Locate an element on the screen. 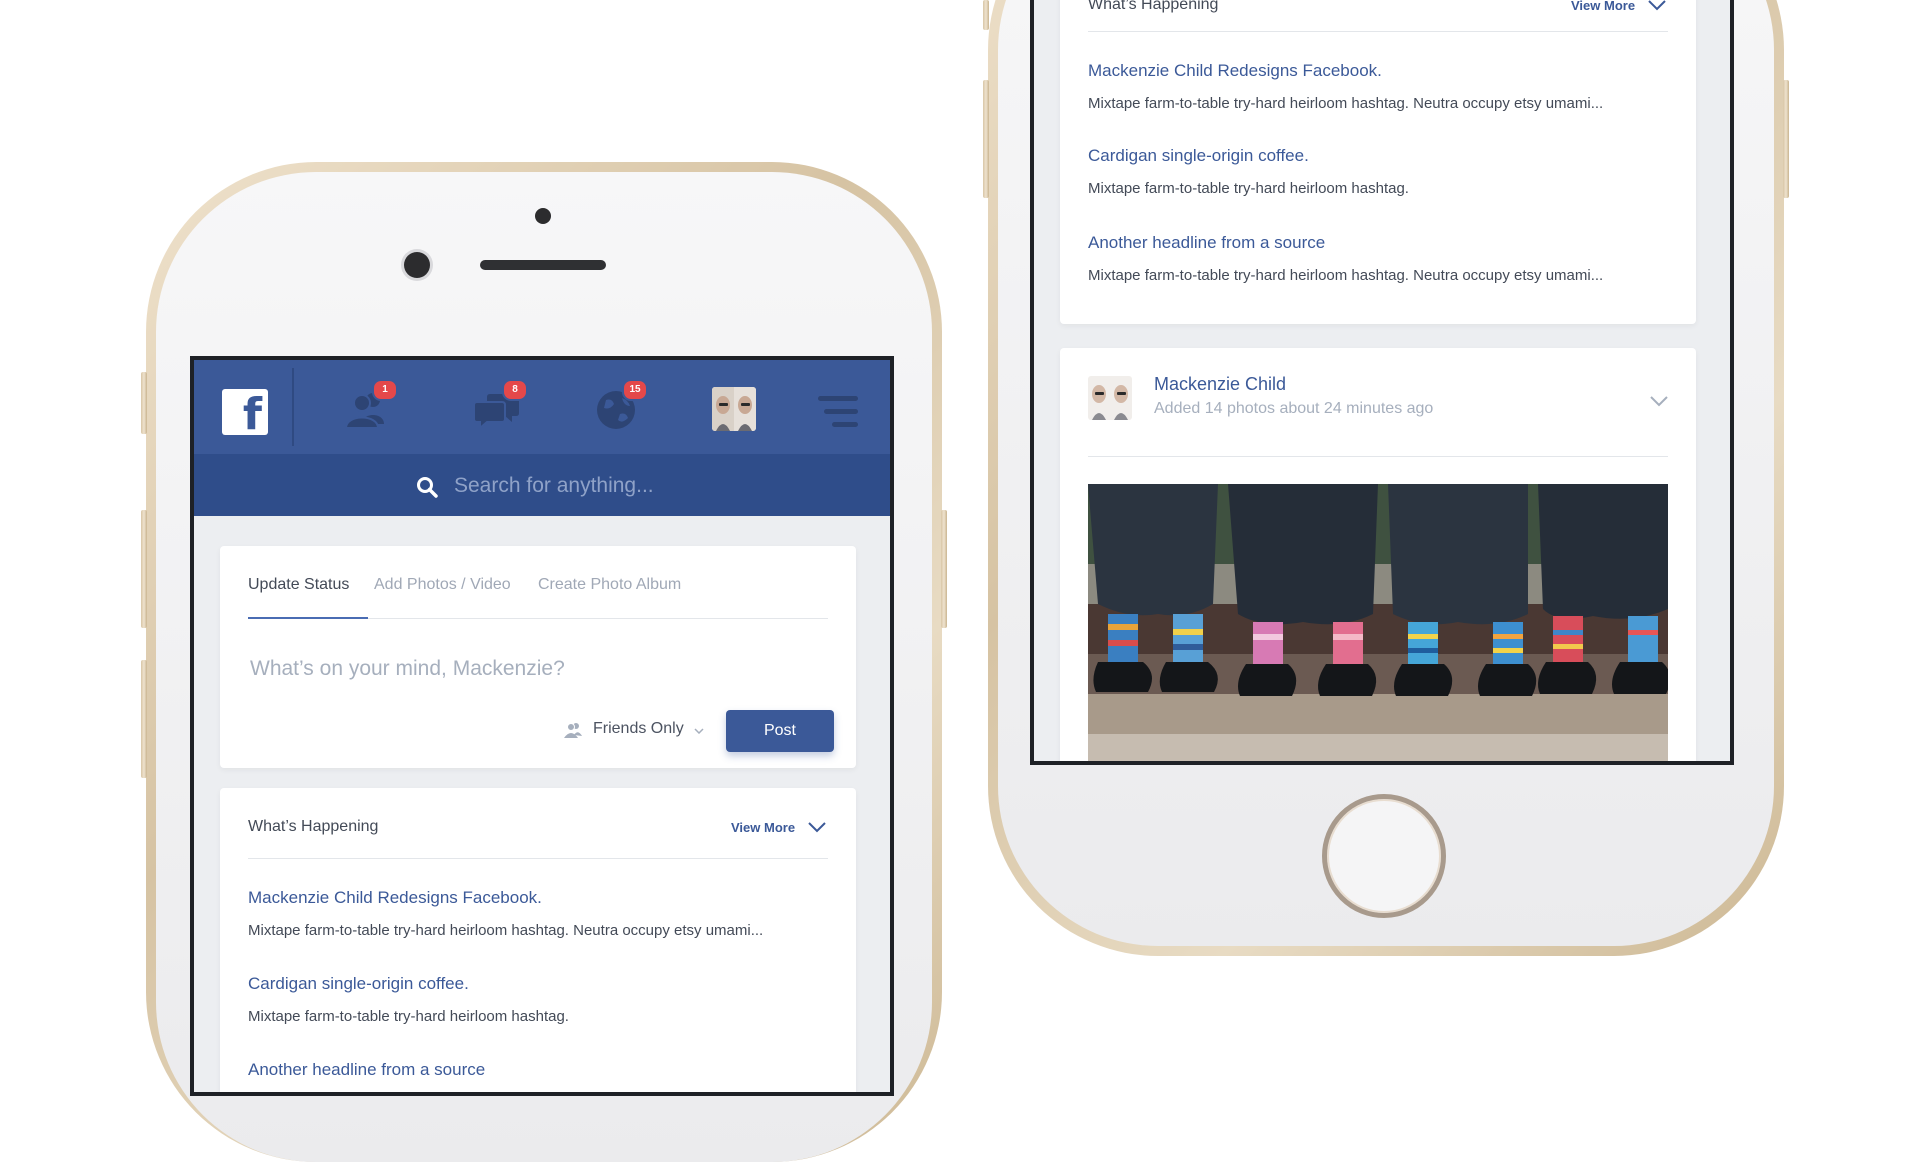  post-meta: Added 14 photos about 24 minutes ago is located at coordinates (1294, 408).